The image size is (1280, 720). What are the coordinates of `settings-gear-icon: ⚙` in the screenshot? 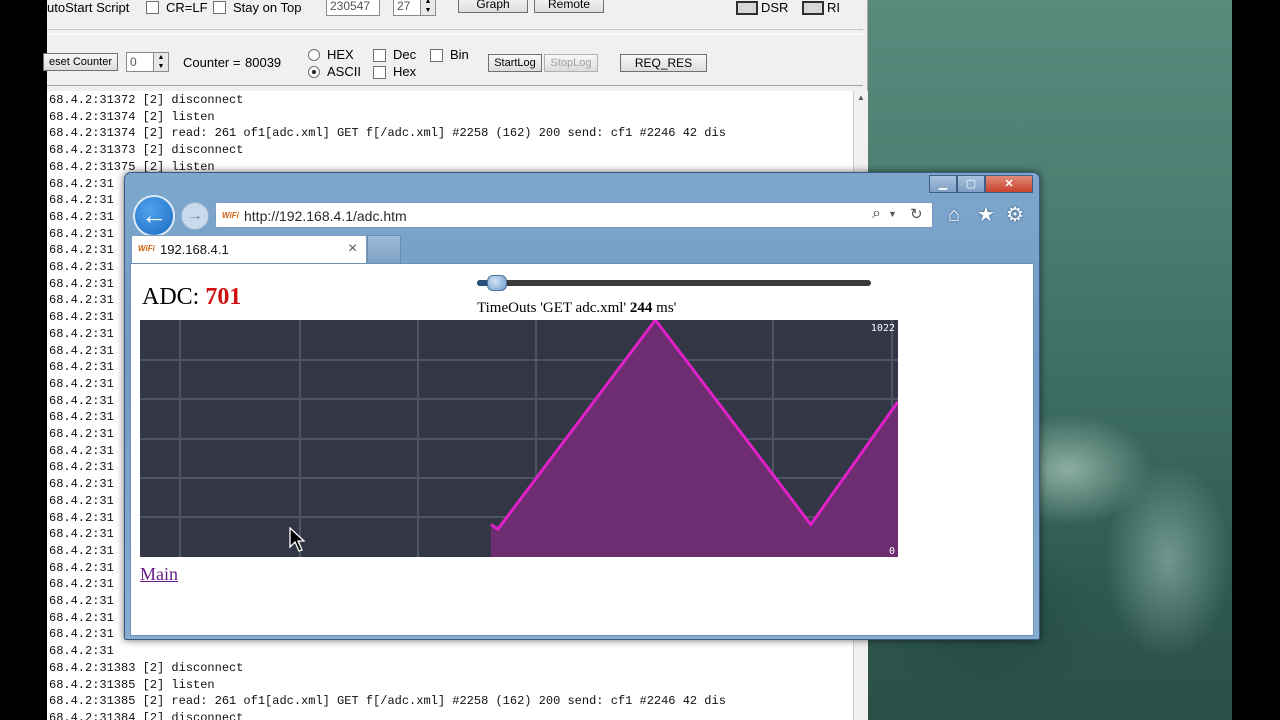 It's located at (1015, 215).